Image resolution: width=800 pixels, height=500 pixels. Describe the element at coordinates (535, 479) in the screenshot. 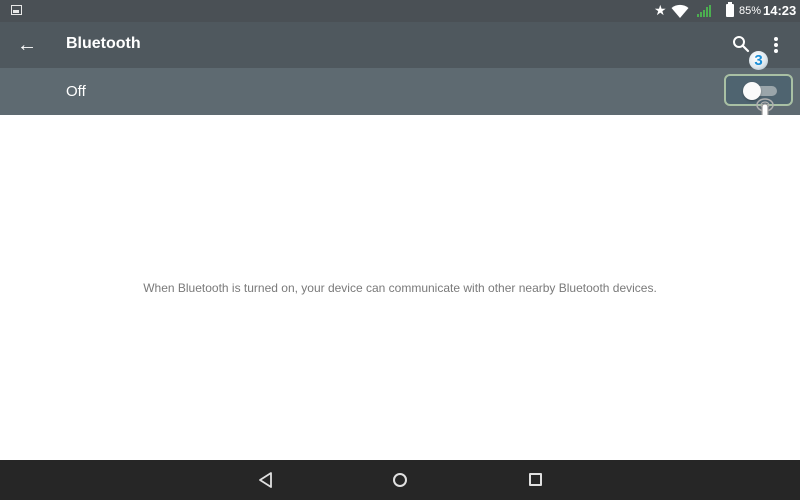

I see `nav-recents-icon` at that location.